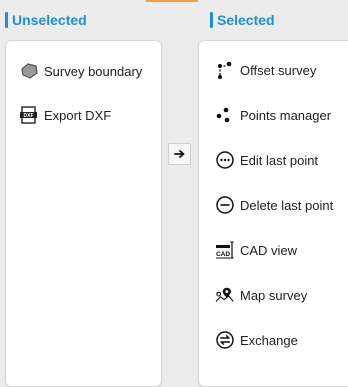  I want to click on svg-text: DXF, so click(29, 116).